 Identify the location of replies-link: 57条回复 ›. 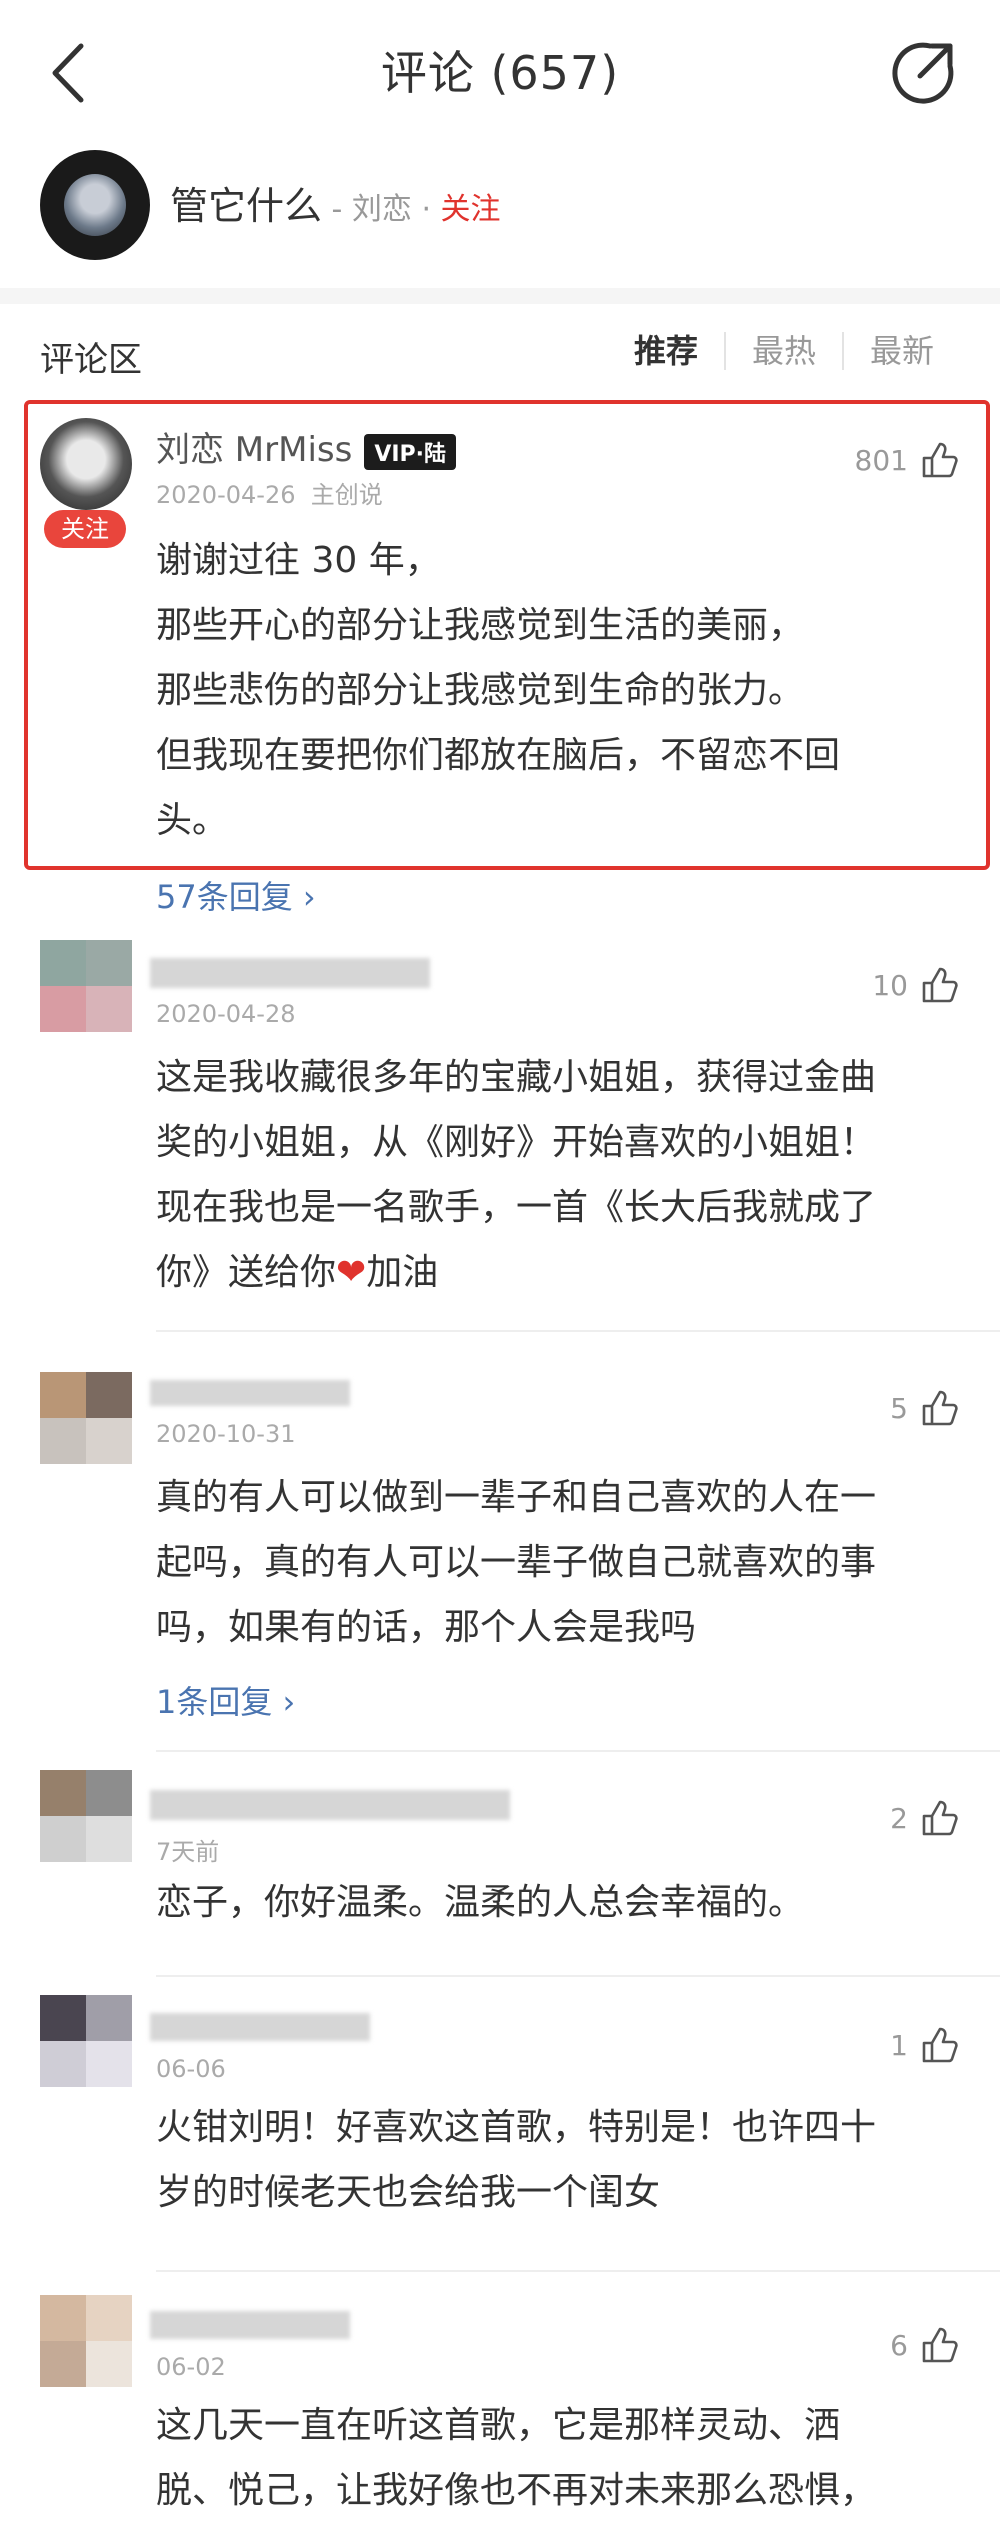
(236, 895).